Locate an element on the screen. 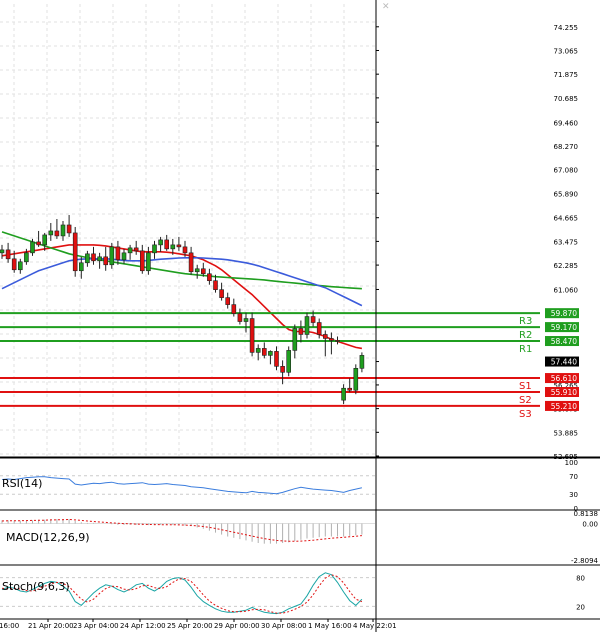 This screenshot has height=636, width=600. time-tick-label: 25 Apr 20:00 is located at coordinates (190, 626).